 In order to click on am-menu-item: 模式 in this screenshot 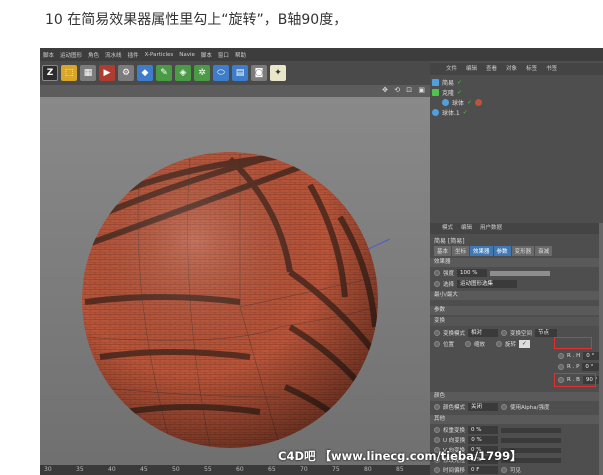, I will do `click(447, 228)`.